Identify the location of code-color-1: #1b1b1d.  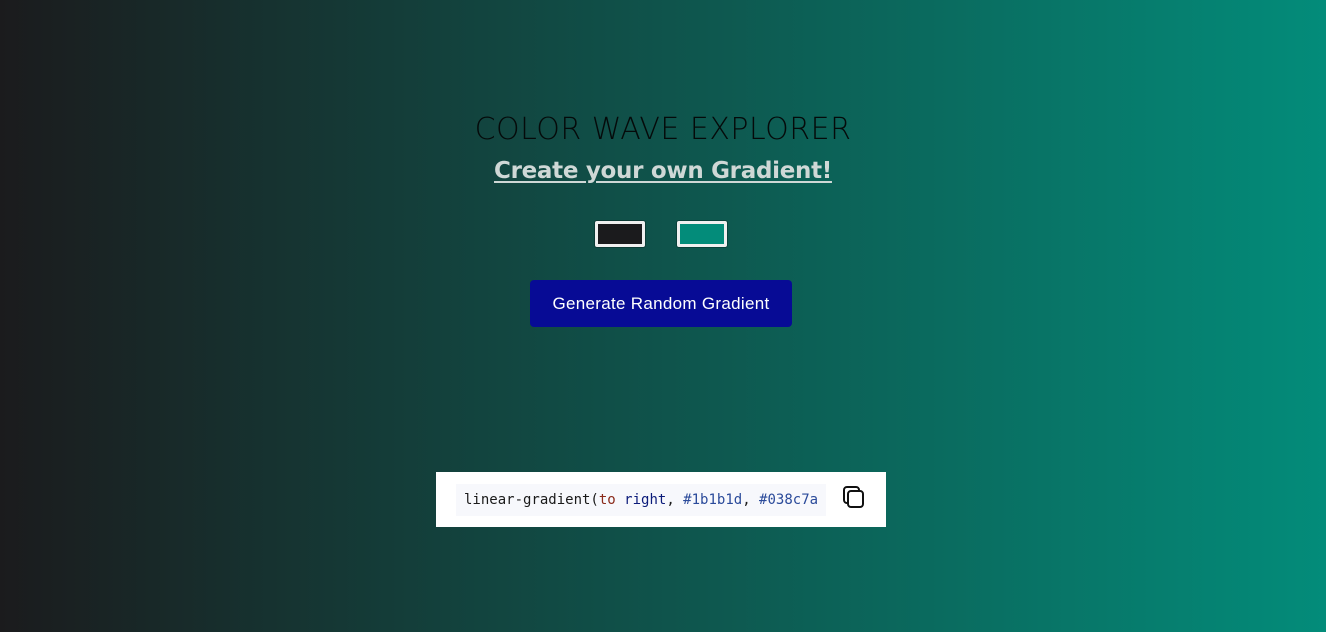
(713, 500).